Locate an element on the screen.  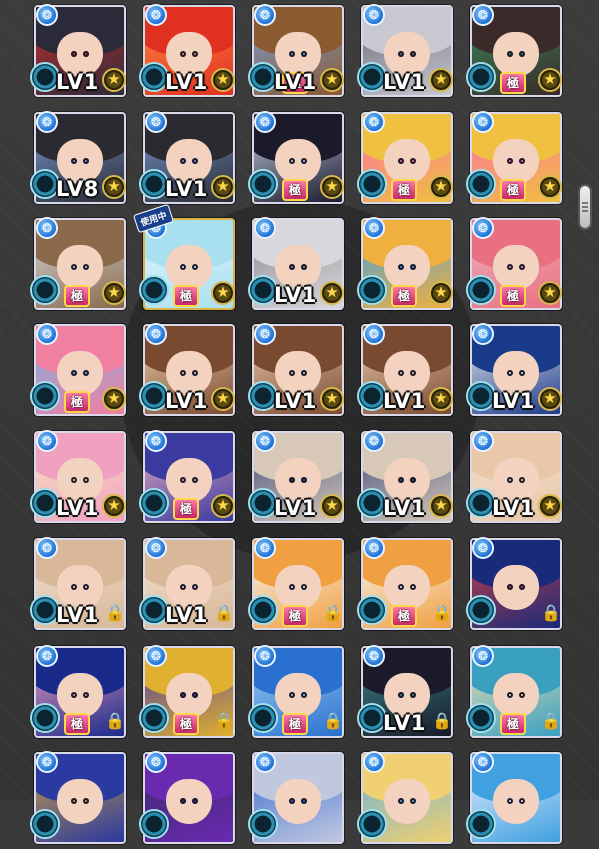
monster-card: ❂ 🔒 is located at coordinates (514, 585).